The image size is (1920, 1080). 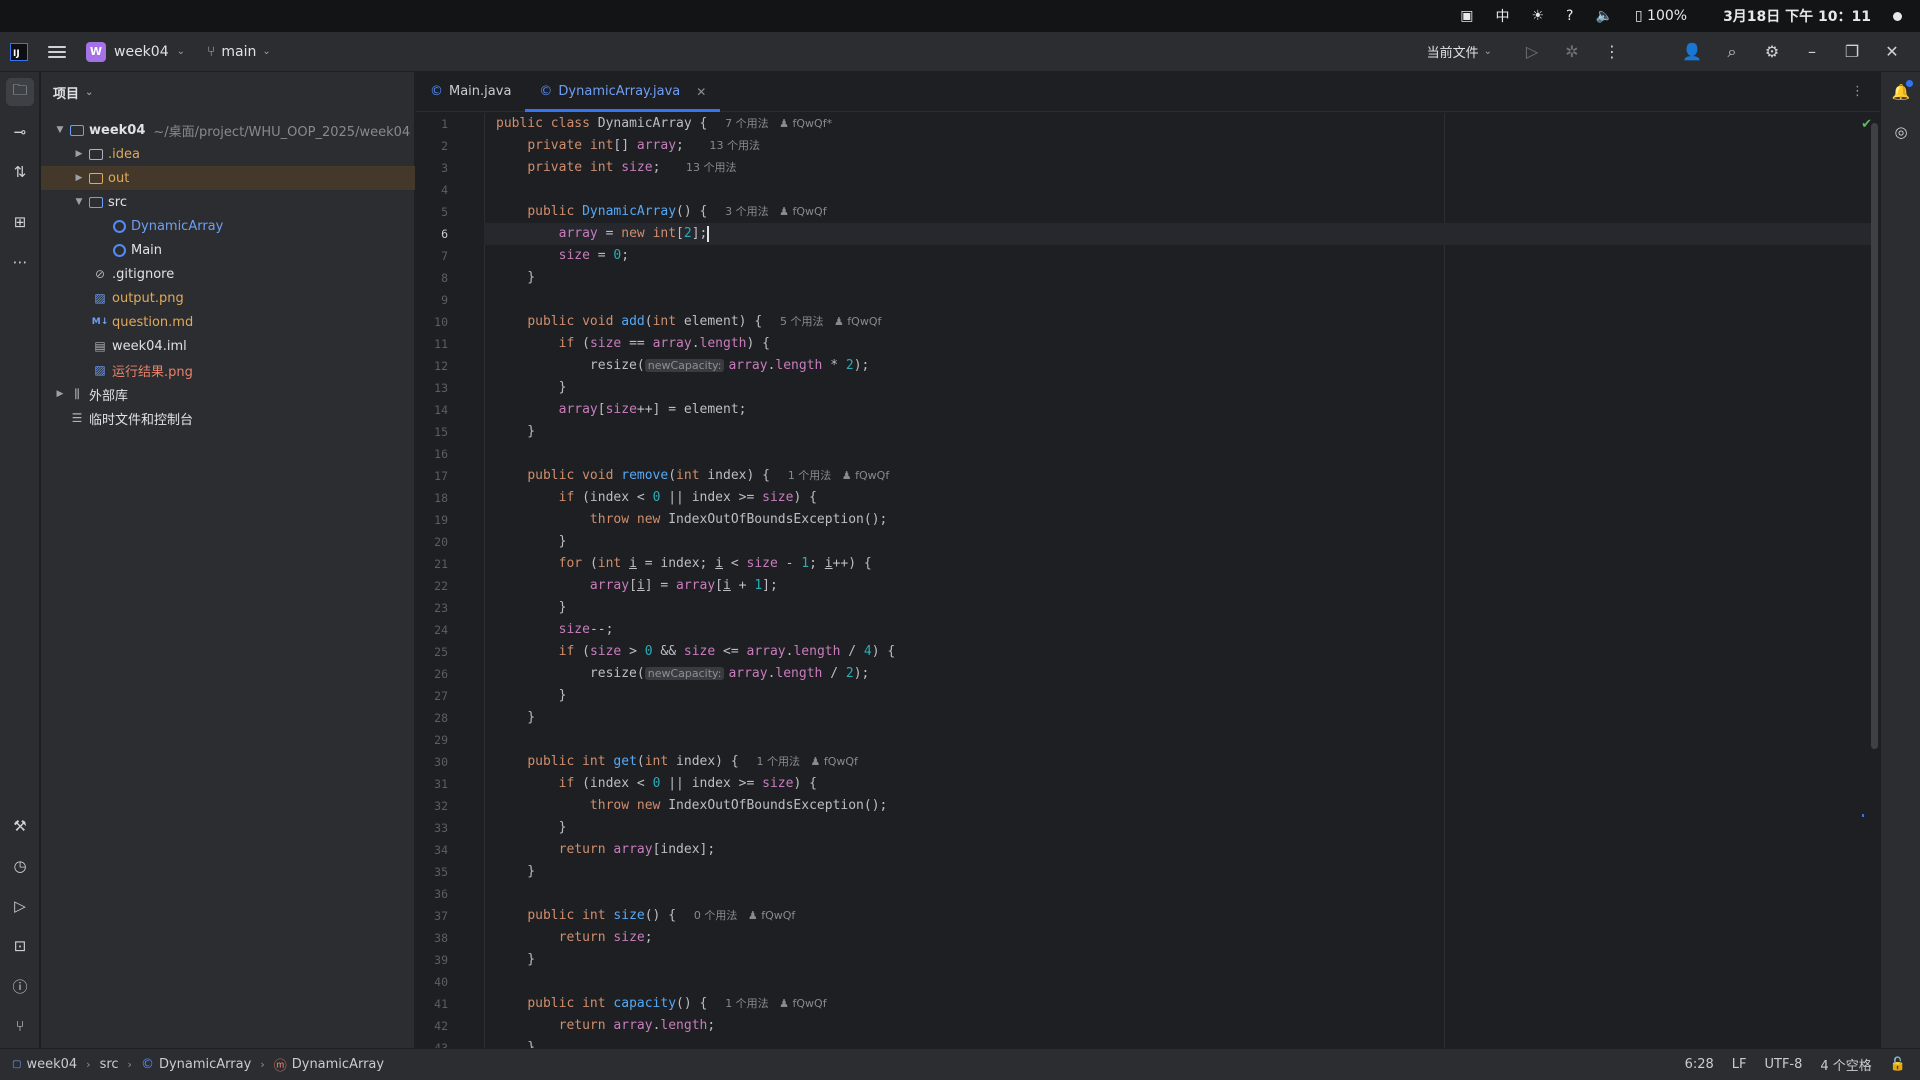 I want to click on line-number: 28, so click(x=432, y=718).